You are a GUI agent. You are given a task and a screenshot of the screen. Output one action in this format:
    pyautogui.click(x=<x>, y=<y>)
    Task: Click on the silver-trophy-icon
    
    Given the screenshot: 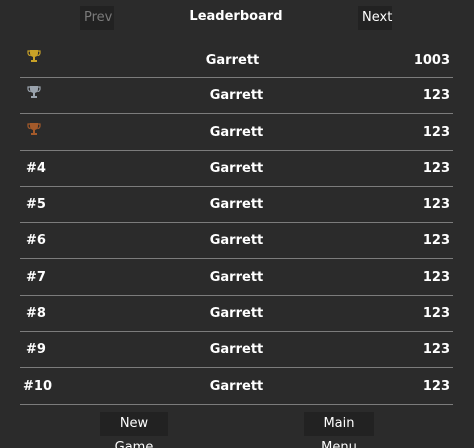 What is the action you would take?
    pyautogui.click(x=34, y=91)
    